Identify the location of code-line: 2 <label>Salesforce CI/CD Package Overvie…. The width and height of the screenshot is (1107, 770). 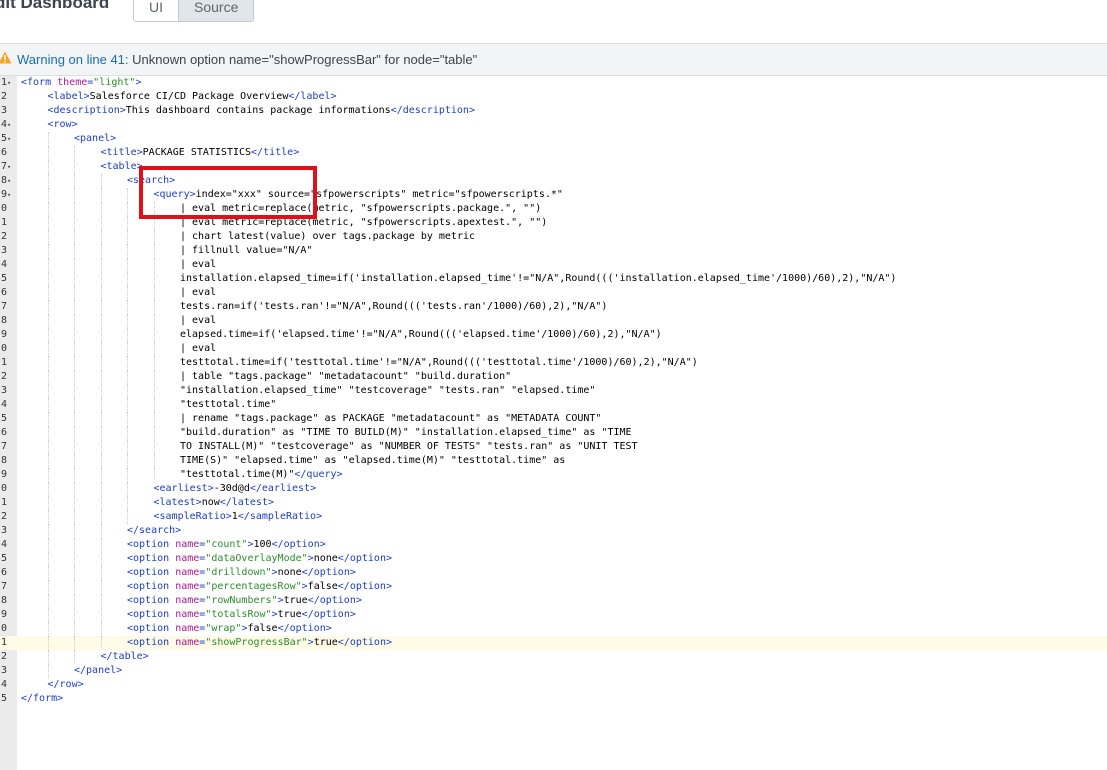
(553, 97).